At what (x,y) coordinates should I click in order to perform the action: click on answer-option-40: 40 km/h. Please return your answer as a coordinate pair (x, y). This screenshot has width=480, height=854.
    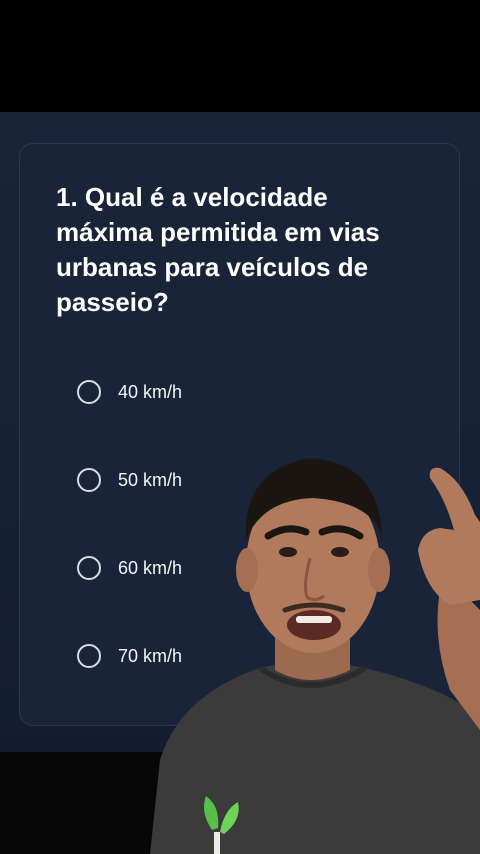
    Looking at the image, I should click on (177, 392).